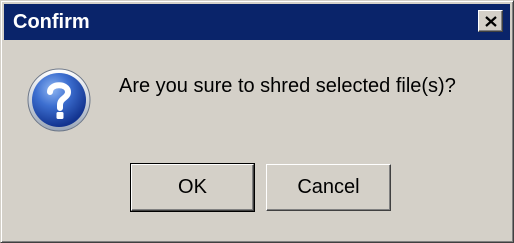 The image size is (514, 243). I want to click on close-button, so click(490, 21).